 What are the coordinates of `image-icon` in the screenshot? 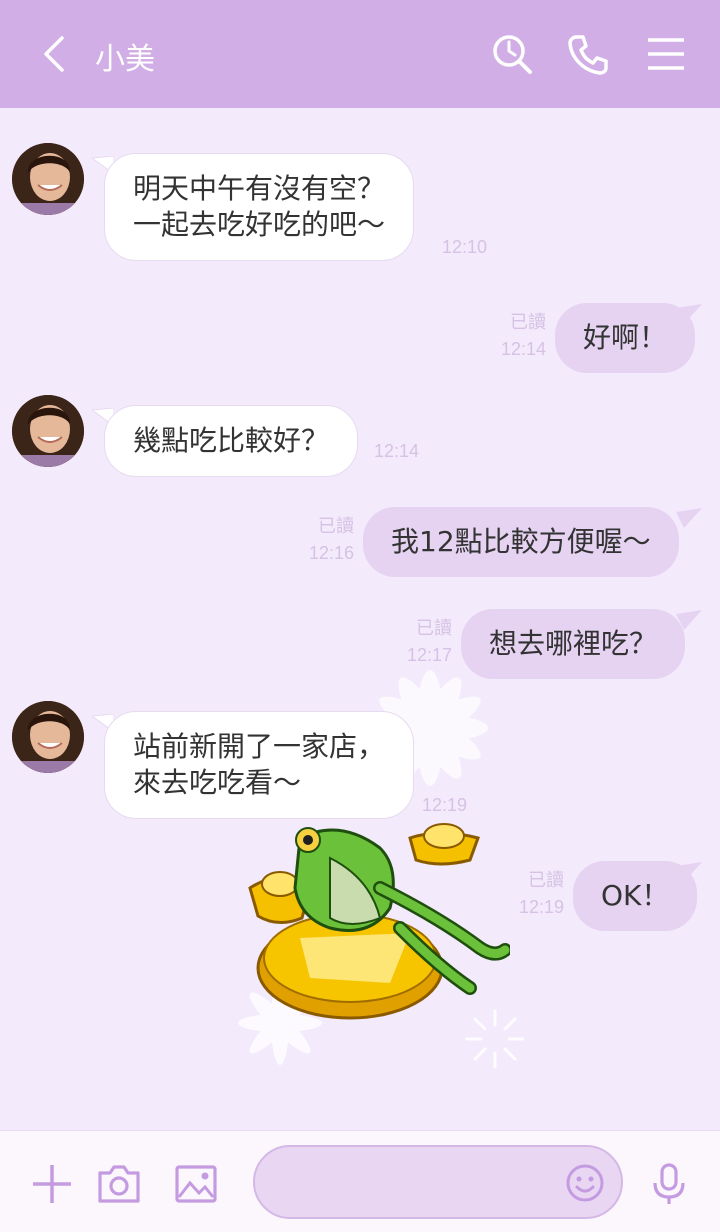 It's located at (196, 1184).